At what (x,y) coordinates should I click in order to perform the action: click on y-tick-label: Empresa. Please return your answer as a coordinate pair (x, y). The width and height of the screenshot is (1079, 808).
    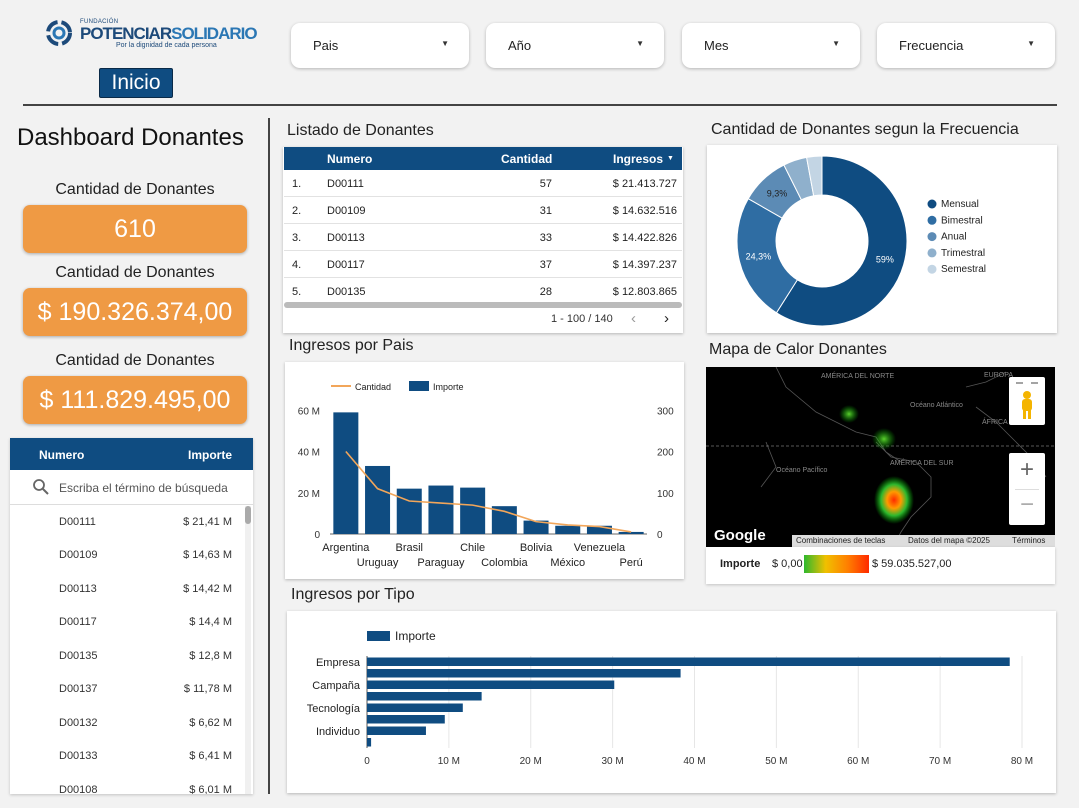
    Looking at the image, I should click on (338, 663).